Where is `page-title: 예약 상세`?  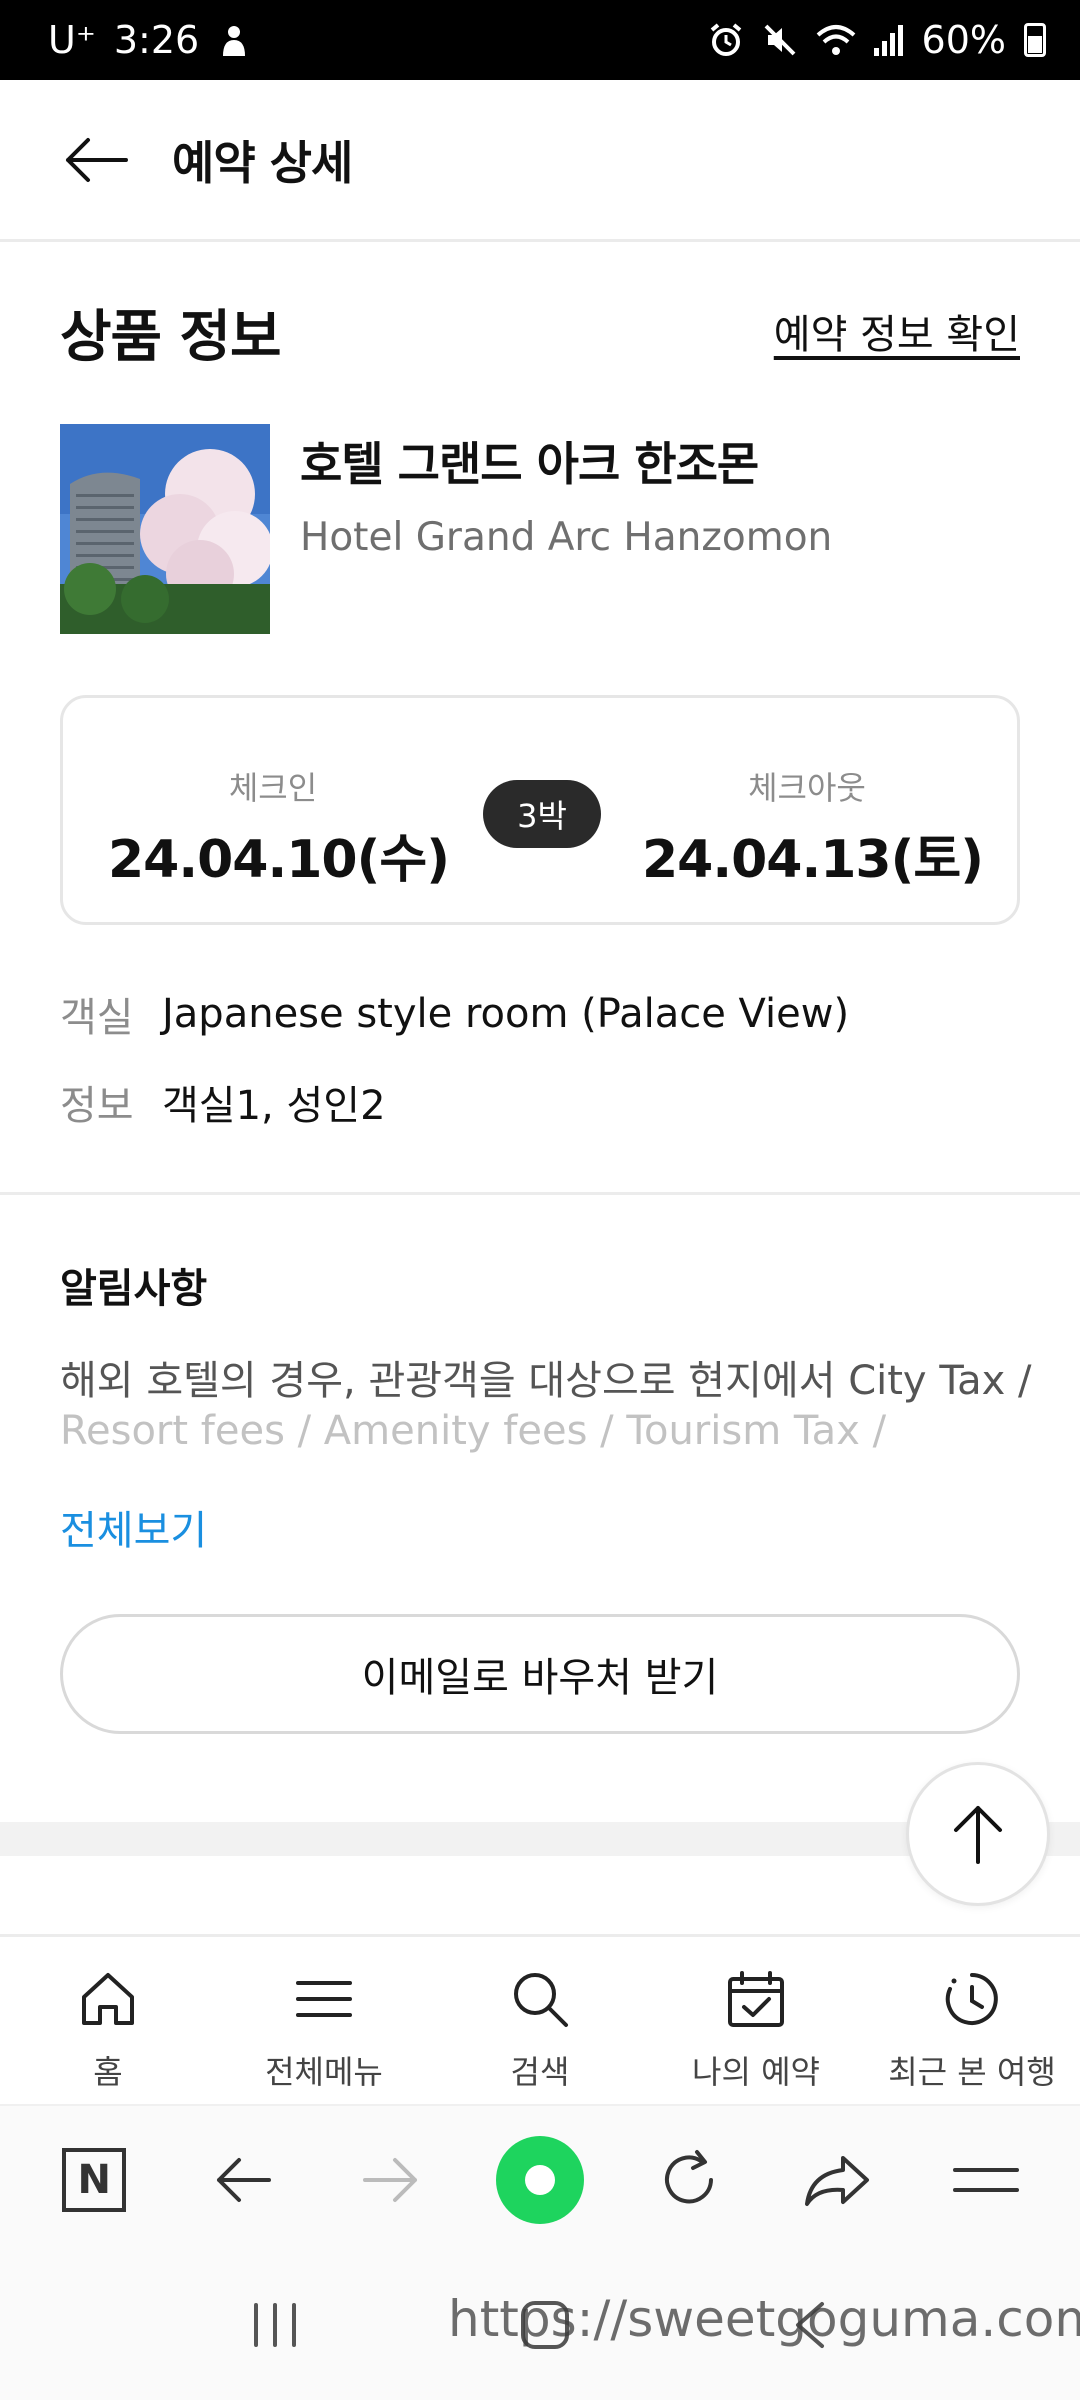 page-title: 예약 상세 is located at coordinates (262, 162).